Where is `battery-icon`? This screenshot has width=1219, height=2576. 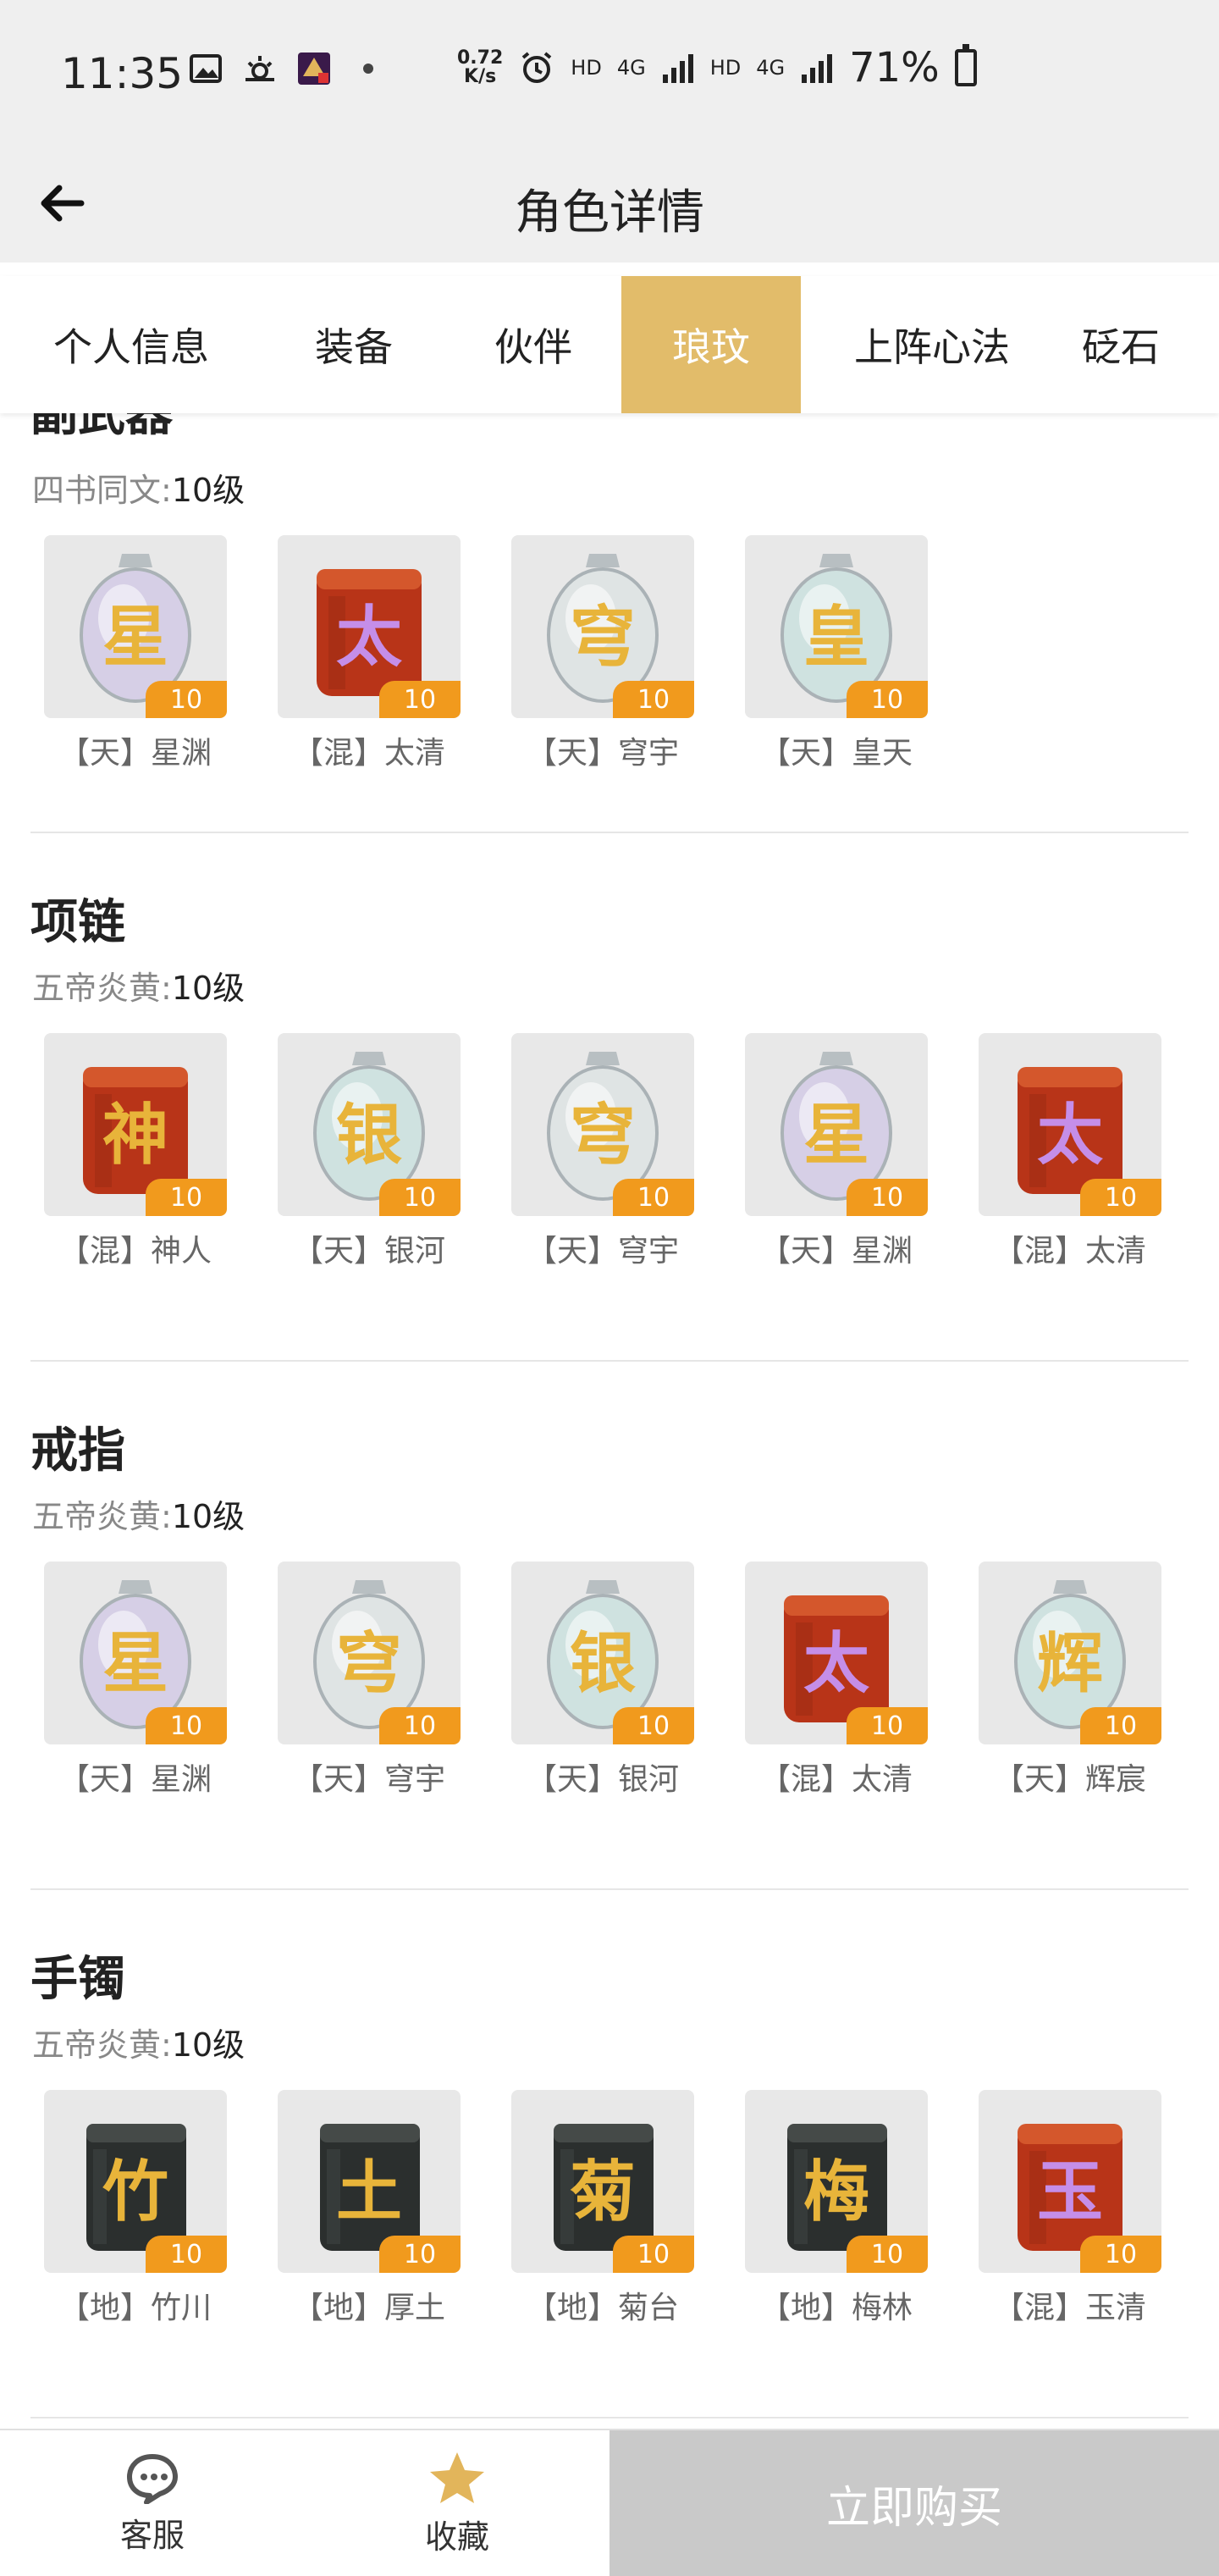
battery-icon is located at coordinates (965, 65).